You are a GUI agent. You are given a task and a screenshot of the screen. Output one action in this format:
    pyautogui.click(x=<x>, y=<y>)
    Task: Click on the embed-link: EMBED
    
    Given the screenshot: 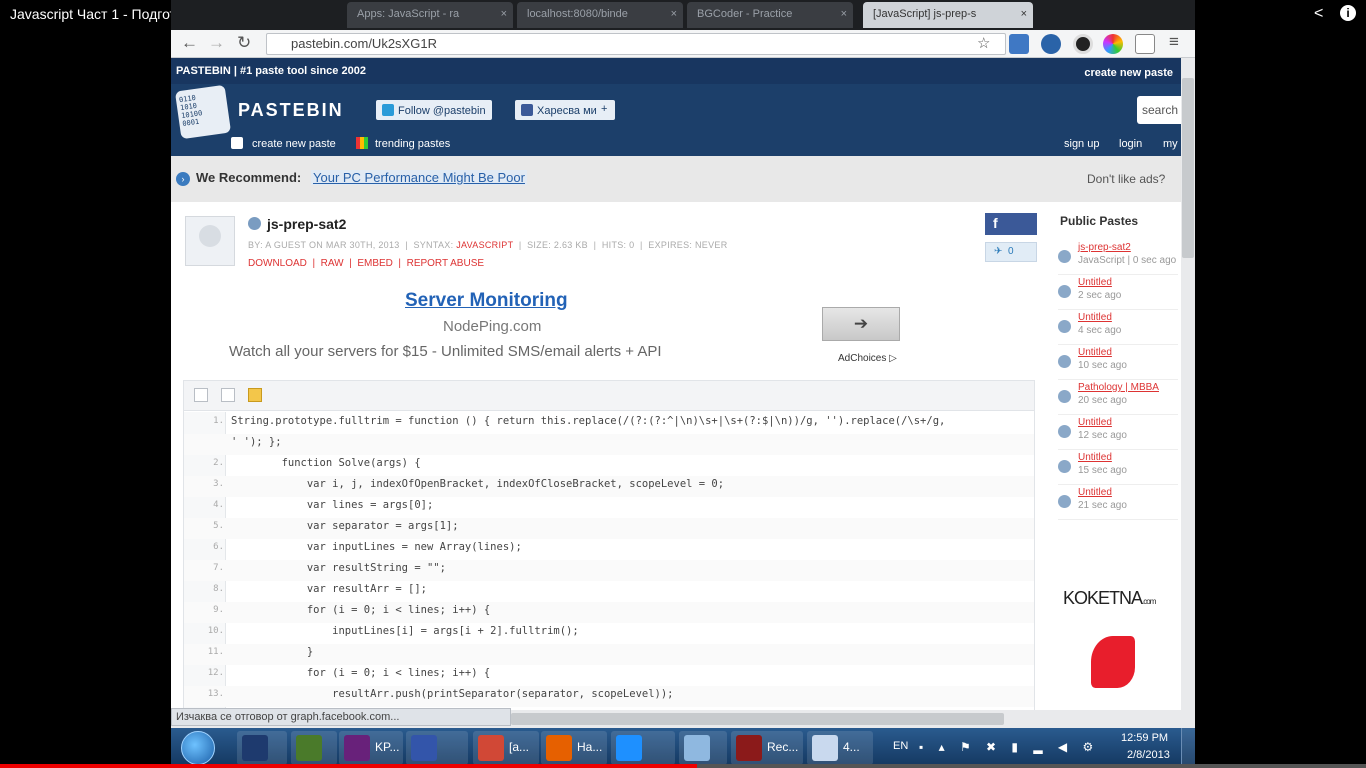 What is the action you would take?
    pyautogui.click(x=375, y=263)
    